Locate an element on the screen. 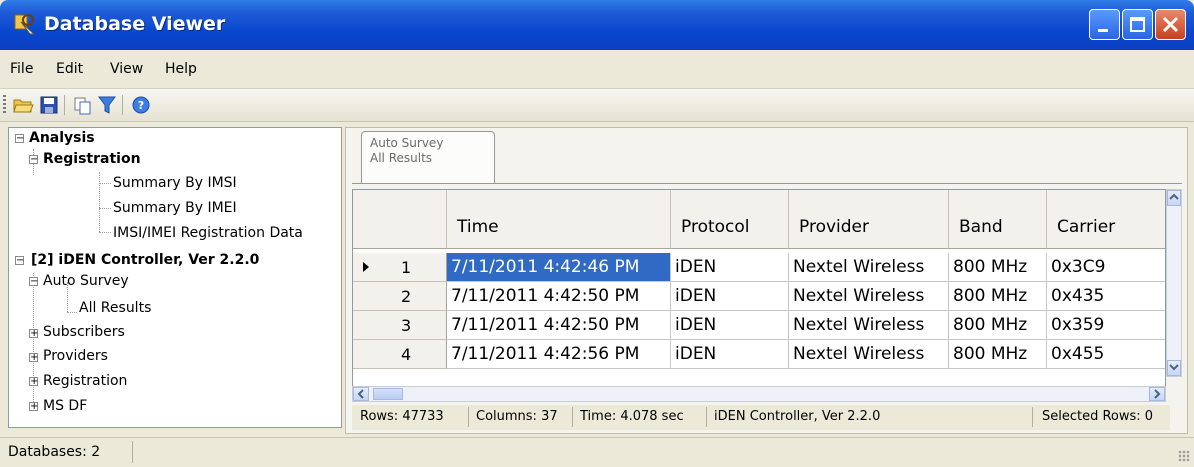 This screenshot has width=1194, height=467. table-cell-carrier: 0x359 is located at coordinates (1106, 325).